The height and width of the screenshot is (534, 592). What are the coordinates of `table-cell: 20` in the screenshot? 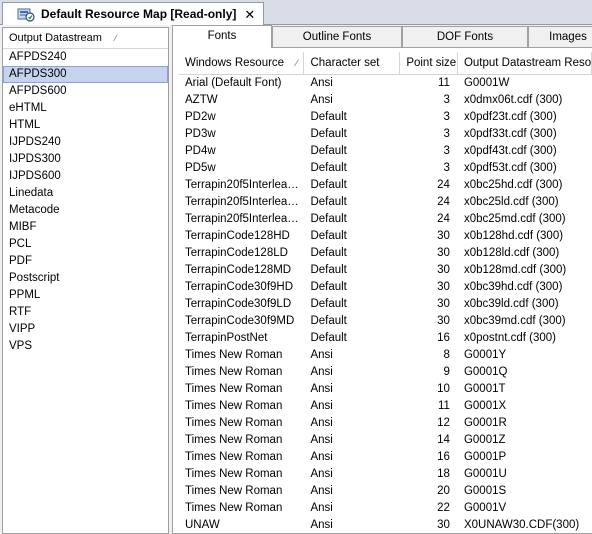 It's located at (443, 491).